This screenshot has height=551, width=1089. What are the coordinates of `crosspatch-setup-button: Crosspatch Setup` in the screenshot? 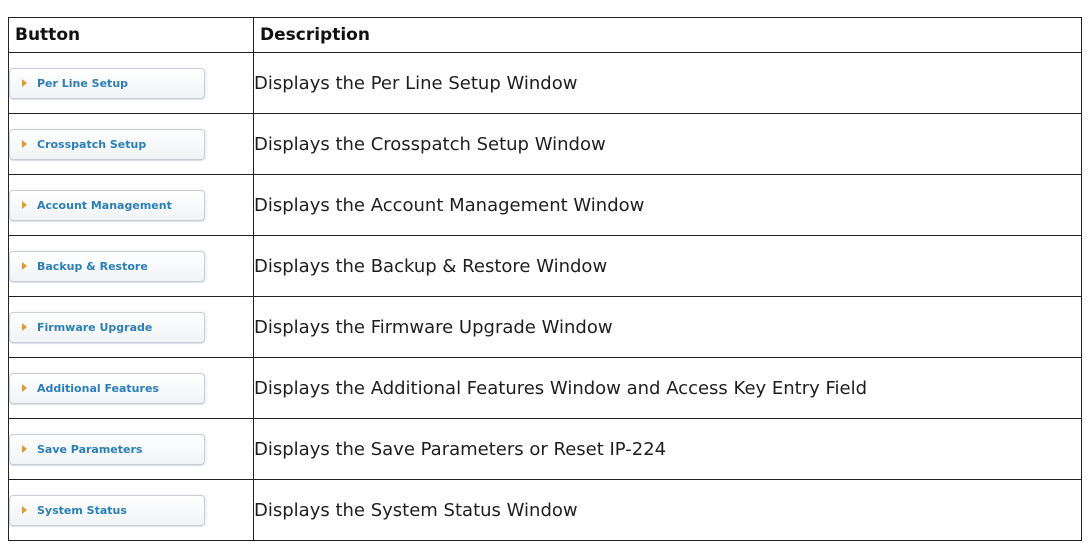 It's located at (107, 144).